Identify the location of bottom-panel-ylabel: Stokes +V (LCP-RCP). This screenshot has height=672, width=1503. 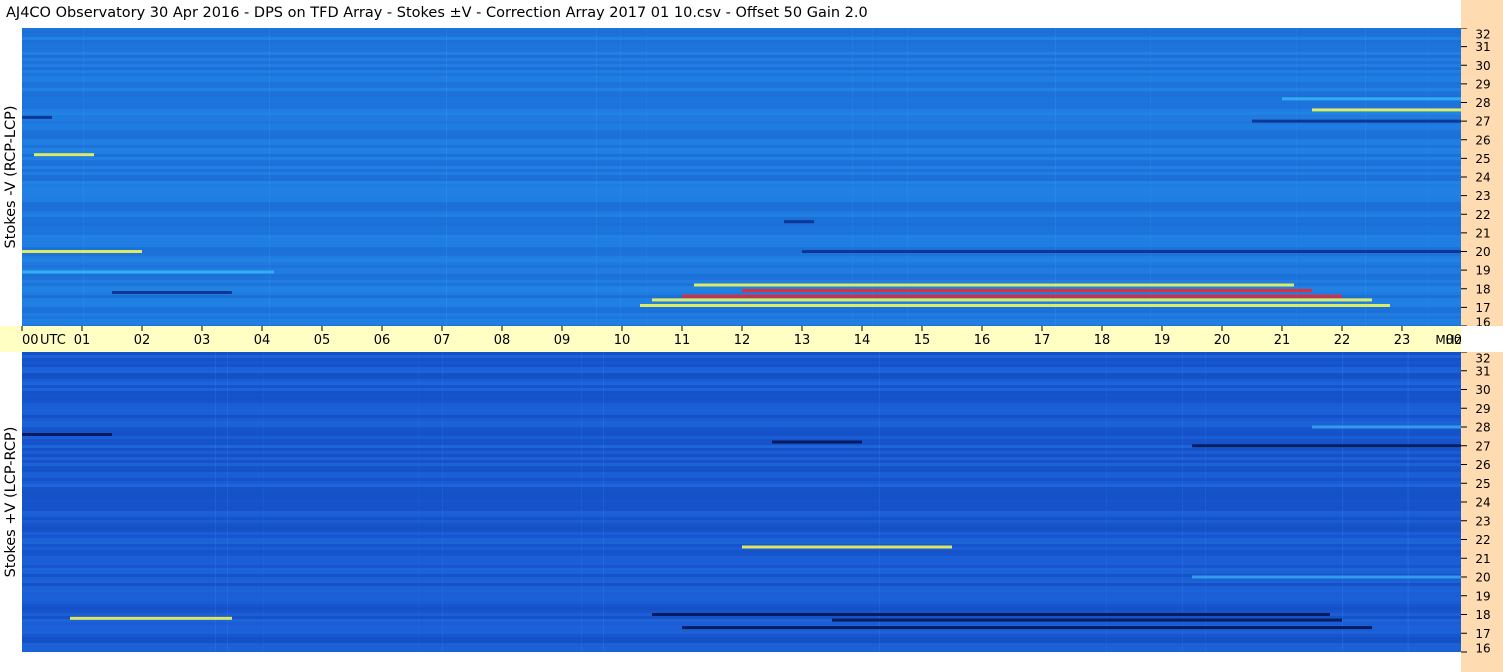
(11, 502).